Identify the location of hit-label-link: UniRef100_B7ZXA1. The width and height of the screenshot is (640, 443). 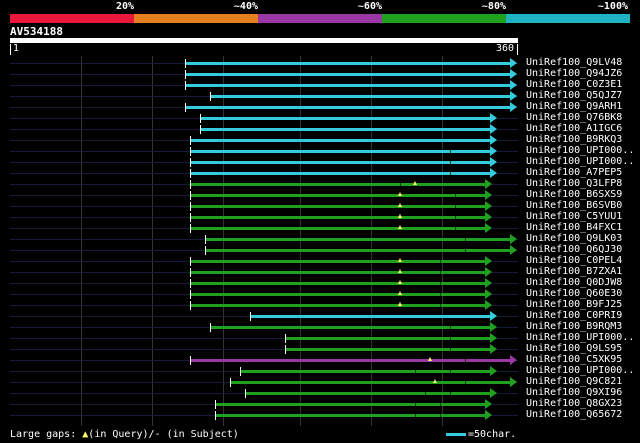
(574, 271).